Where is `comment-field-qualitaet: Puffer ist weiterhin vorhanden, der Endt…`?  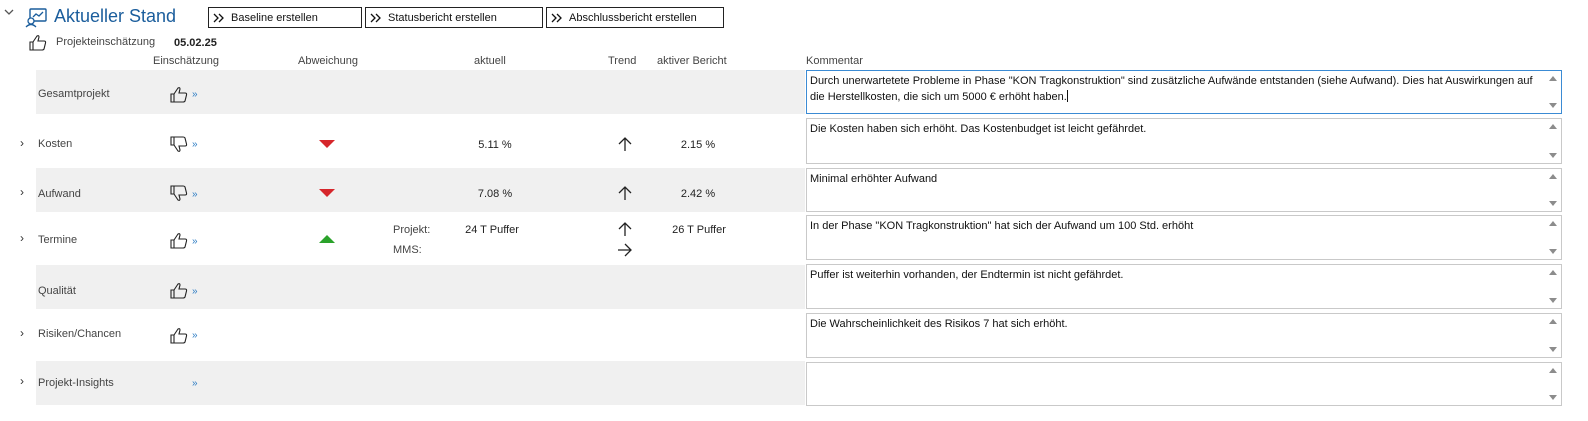 comment-field-qualitaet: Puffer ist weiterhin vorhanden, der Endt… is located at coordinates (1184, 286).